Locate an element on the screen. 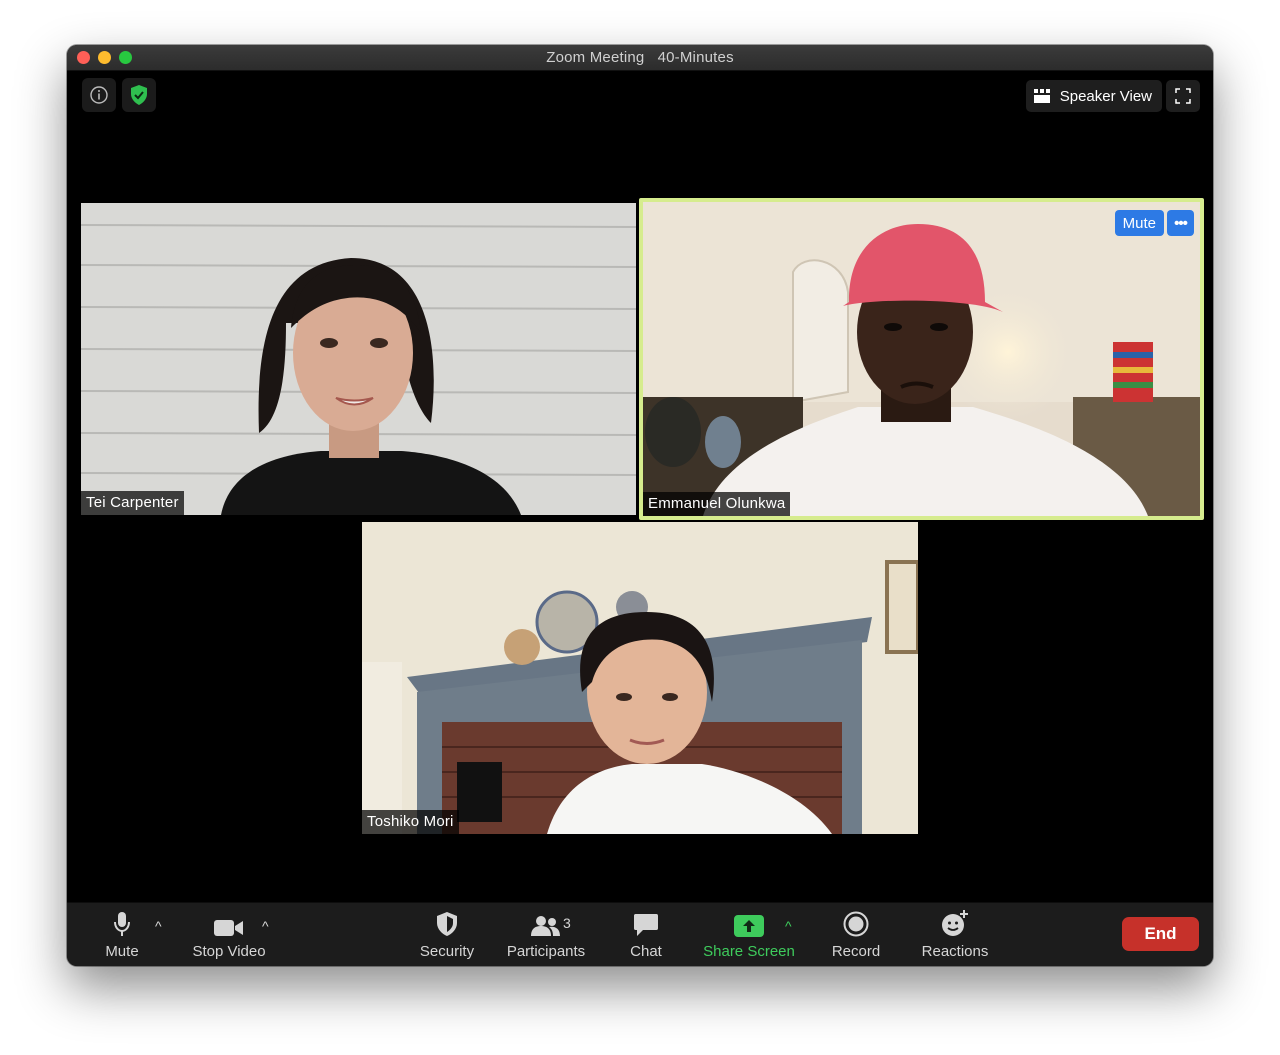 This screenshot has width=1280, height=1055. reactions-label: Reactions is located at coordinates (955, 951).